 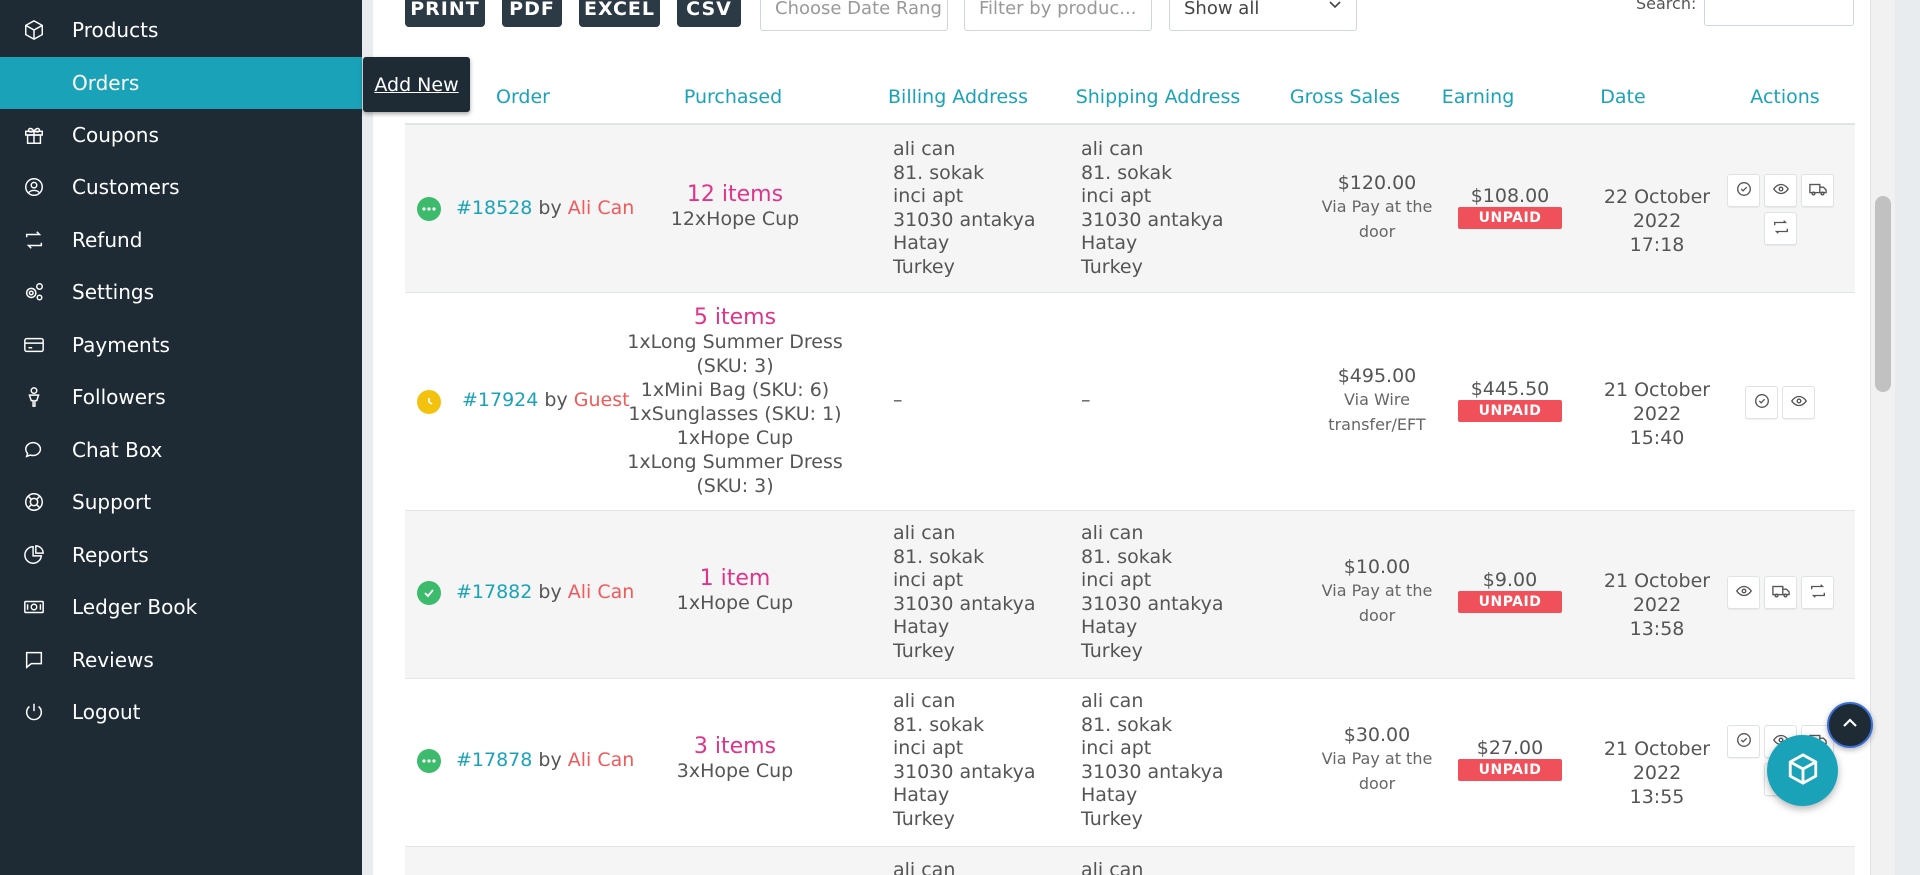 I want to click on payment-method: Via Pay at the, so click(x=1377, y=590).